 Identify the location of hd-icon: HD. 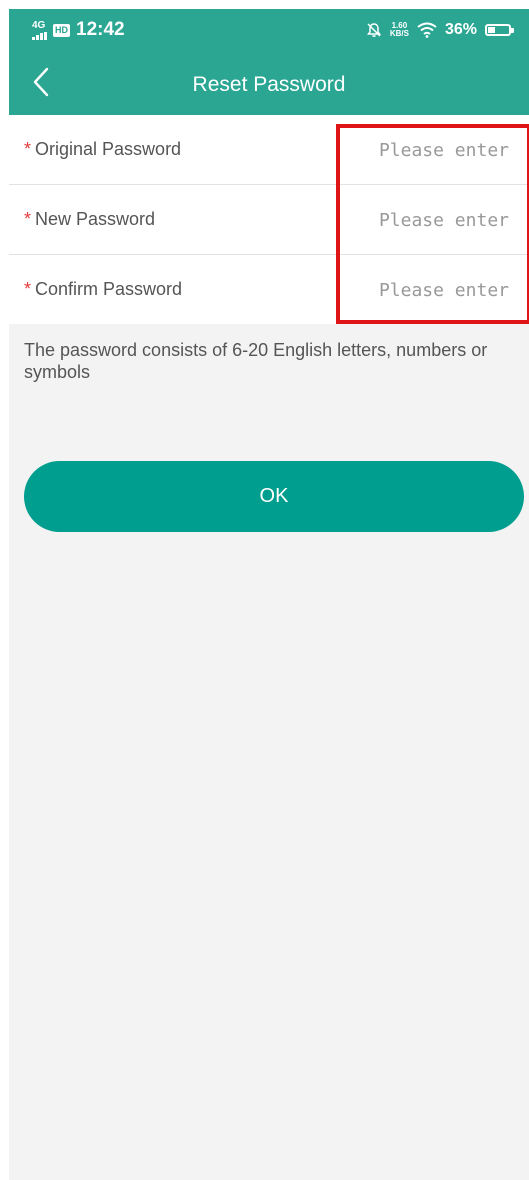
(61, 30).